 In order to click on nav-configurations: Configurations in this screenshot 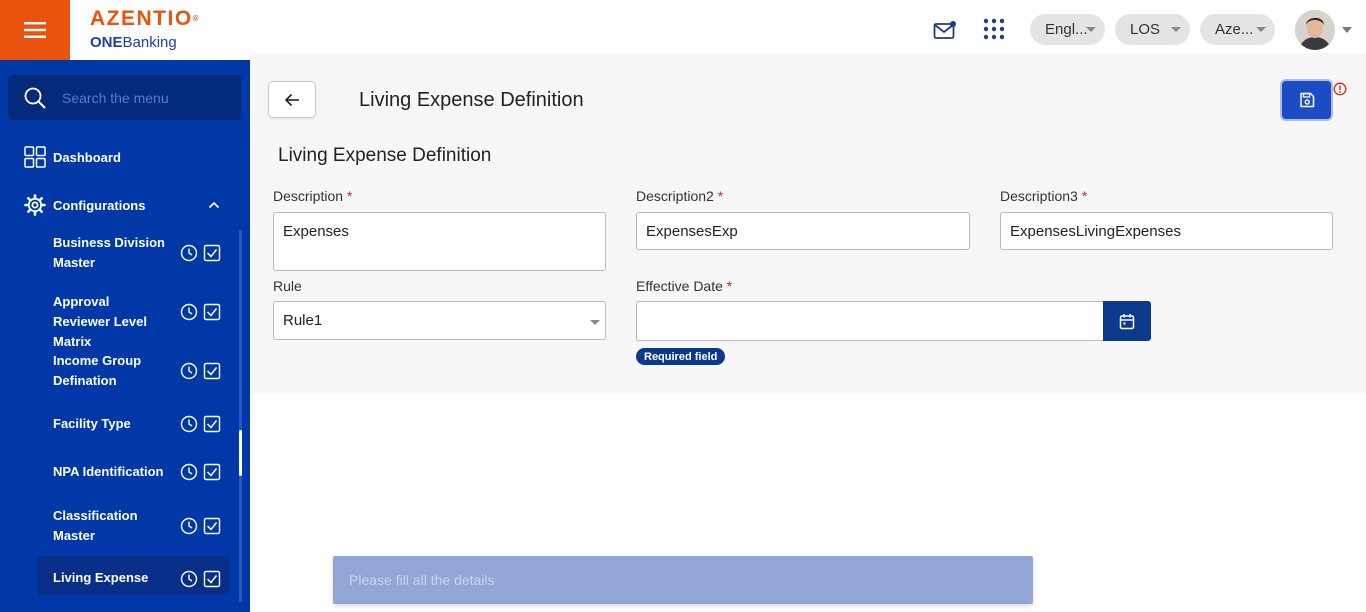, I will do `click(124, 205)`.